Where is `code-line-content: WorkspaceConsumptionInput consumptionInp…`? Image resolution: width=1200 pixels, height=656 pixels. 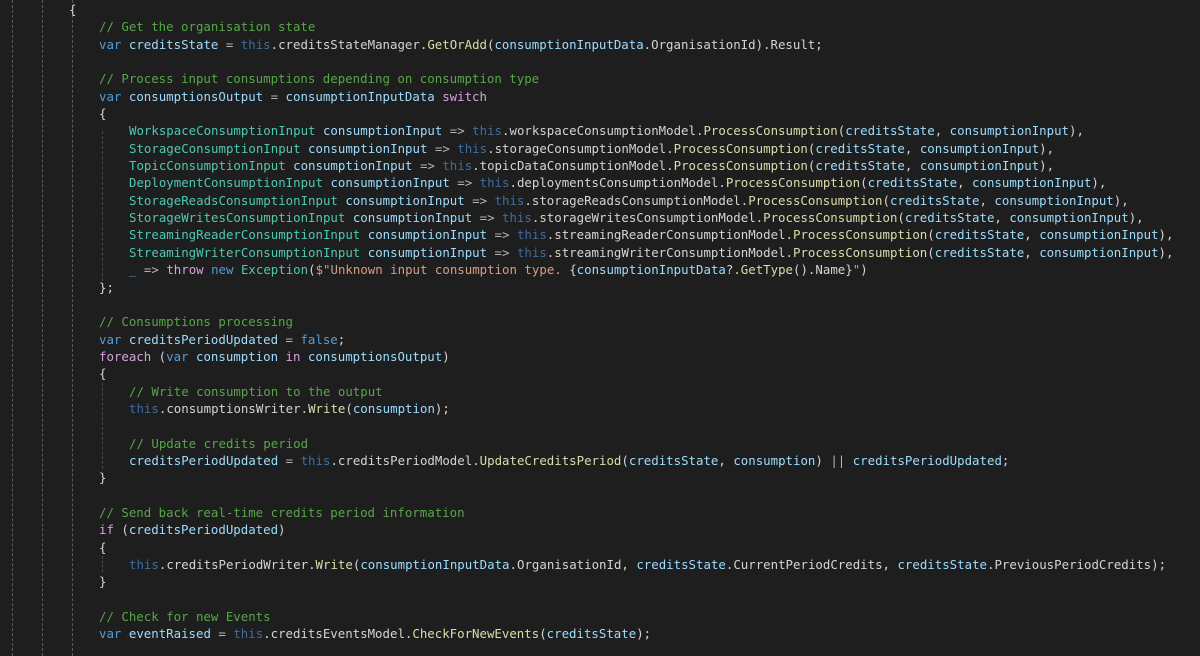
code-line-content: WorkspaceConsumptionInput consumptionInp… is located at coordinates (606, 130).